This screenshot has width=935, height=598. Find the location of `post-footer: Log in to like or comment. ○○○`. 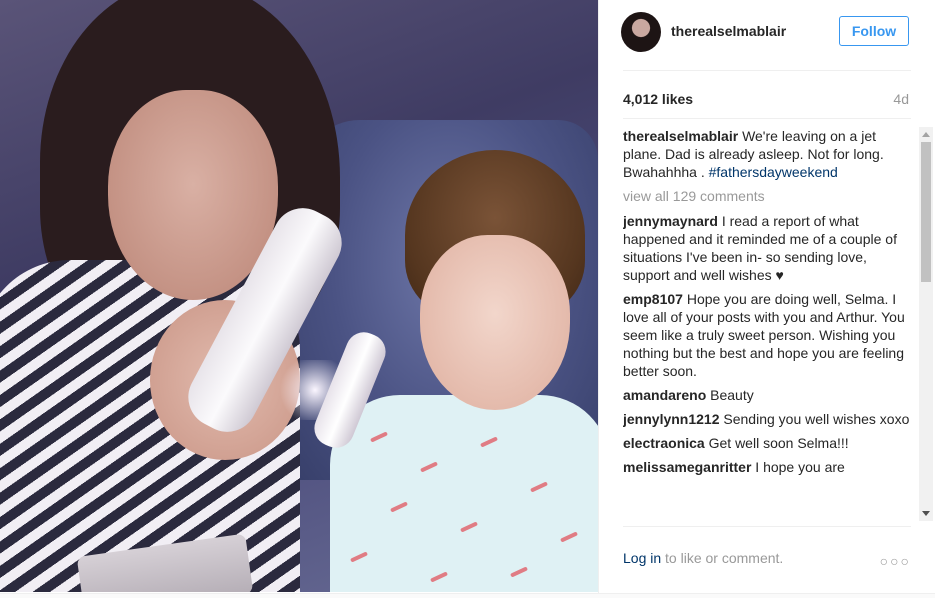

post-footer: Log in to like or comment. ○○○ is located at coordinates (767, 565).